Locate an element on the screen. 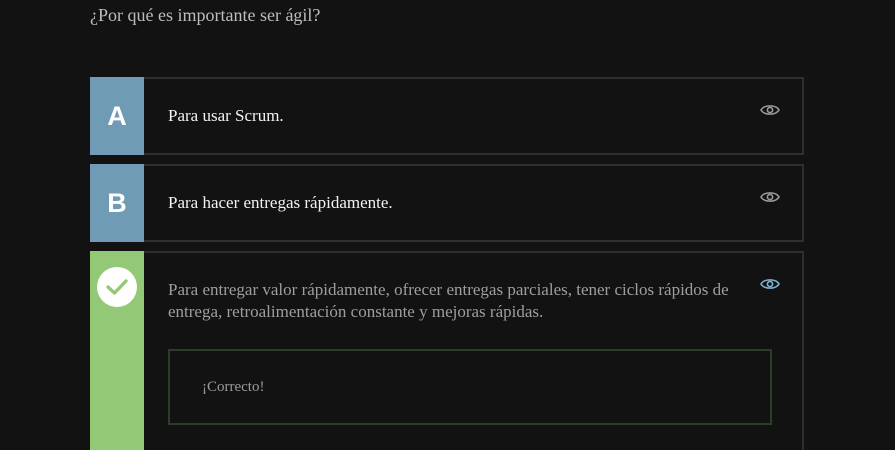 The height and width of the screenshot is (450, 895). answer-option-b: B Para hacer entregas rápidamente. is located at coordinates (447, 203).